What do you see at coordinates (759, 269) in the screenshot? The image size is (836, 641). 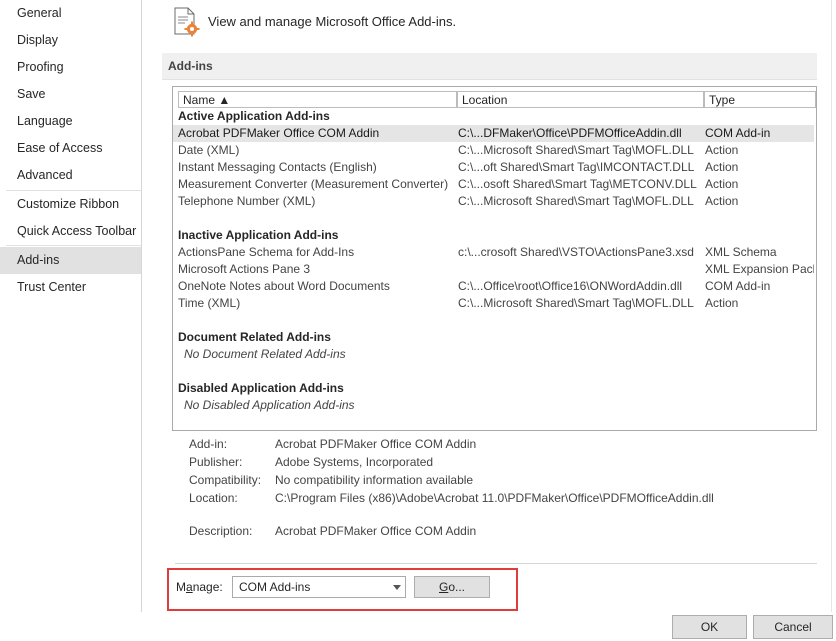 I see `cell-type: XML Expansion Pack` at bounding box center [759, 269].